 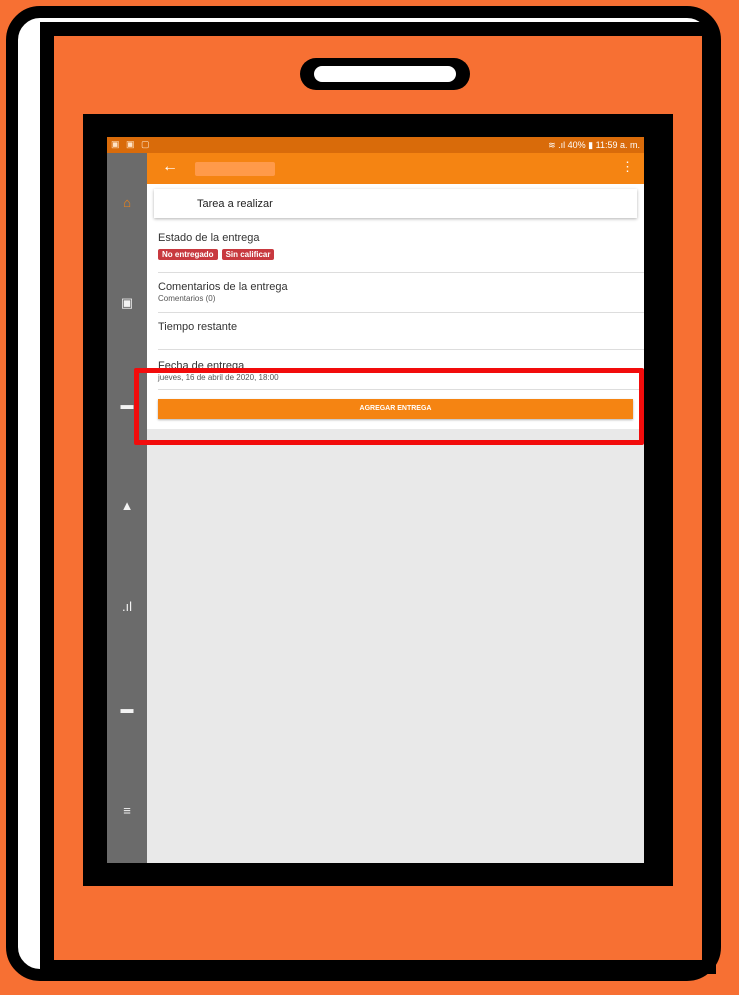 What do you see at coordinates (603, 145) in the screenshot?
I see `battery-clock: 40% ▮ 11:59 a. m.` at bounding box center [603, 145].